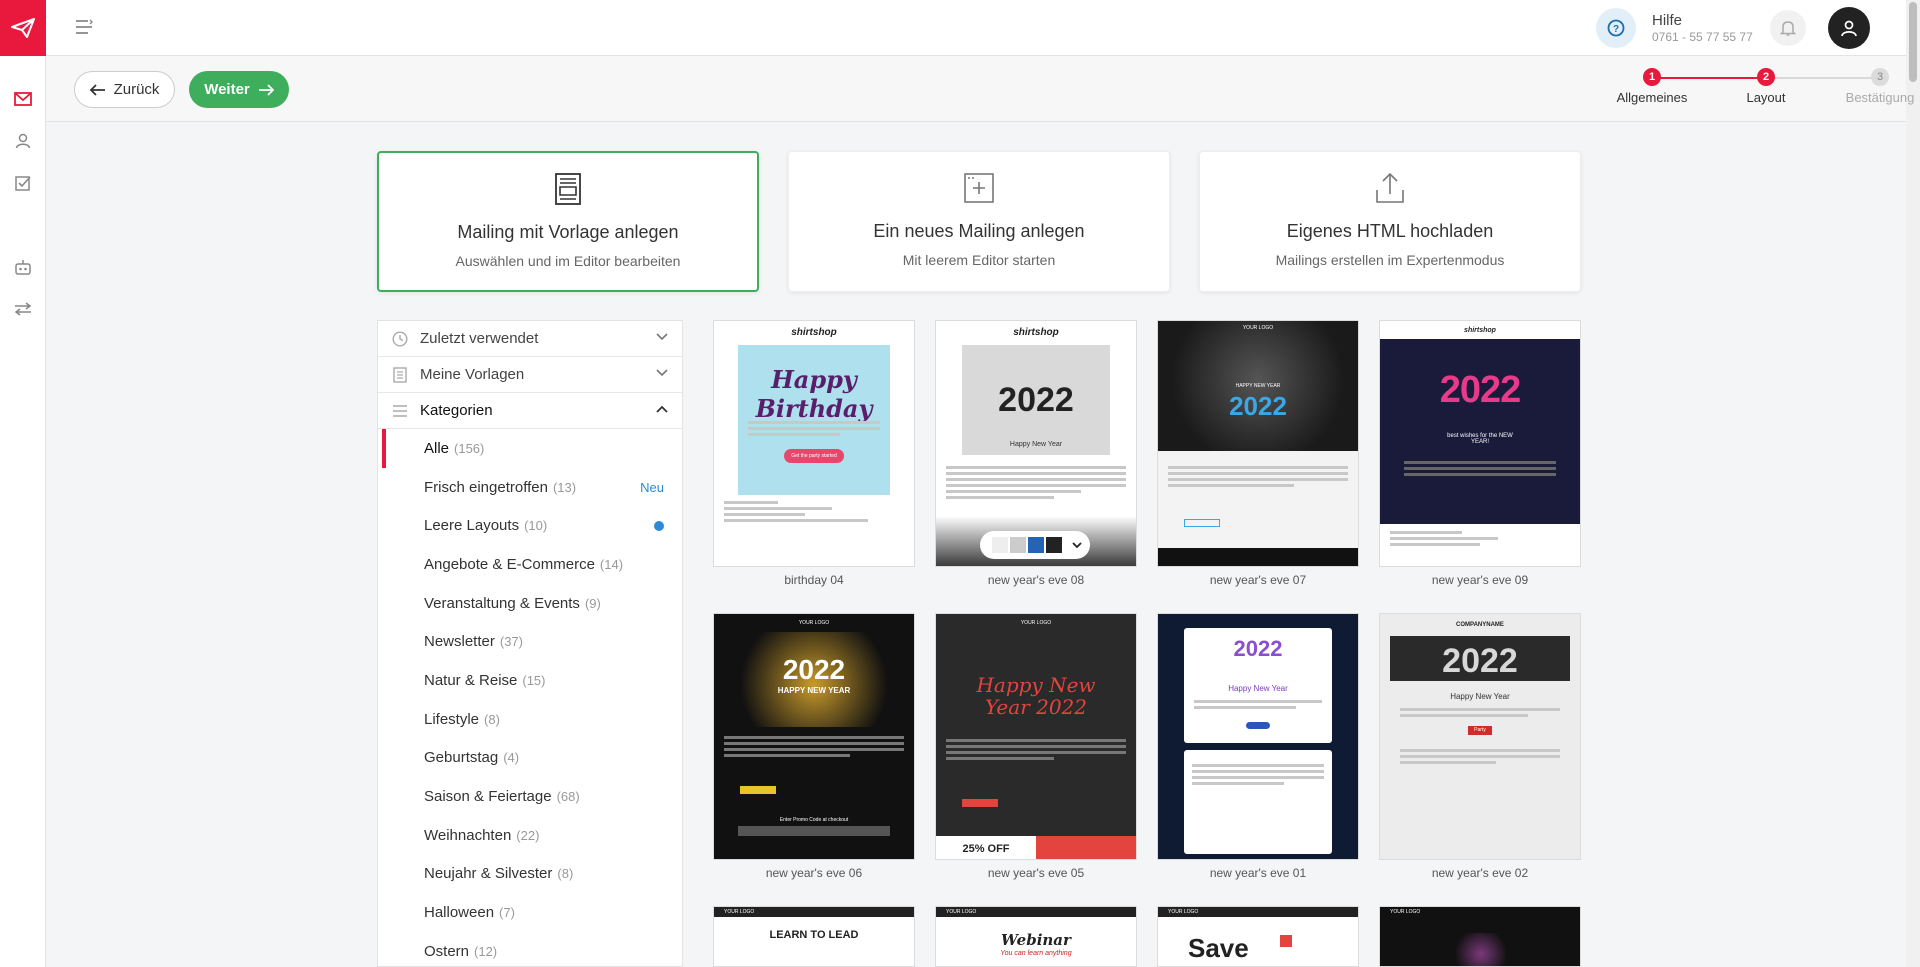  What do you see at coordinates (530, 448) in the screenshot?
I see `category-alle: Alle (156)` at bounding box center [530, 448].